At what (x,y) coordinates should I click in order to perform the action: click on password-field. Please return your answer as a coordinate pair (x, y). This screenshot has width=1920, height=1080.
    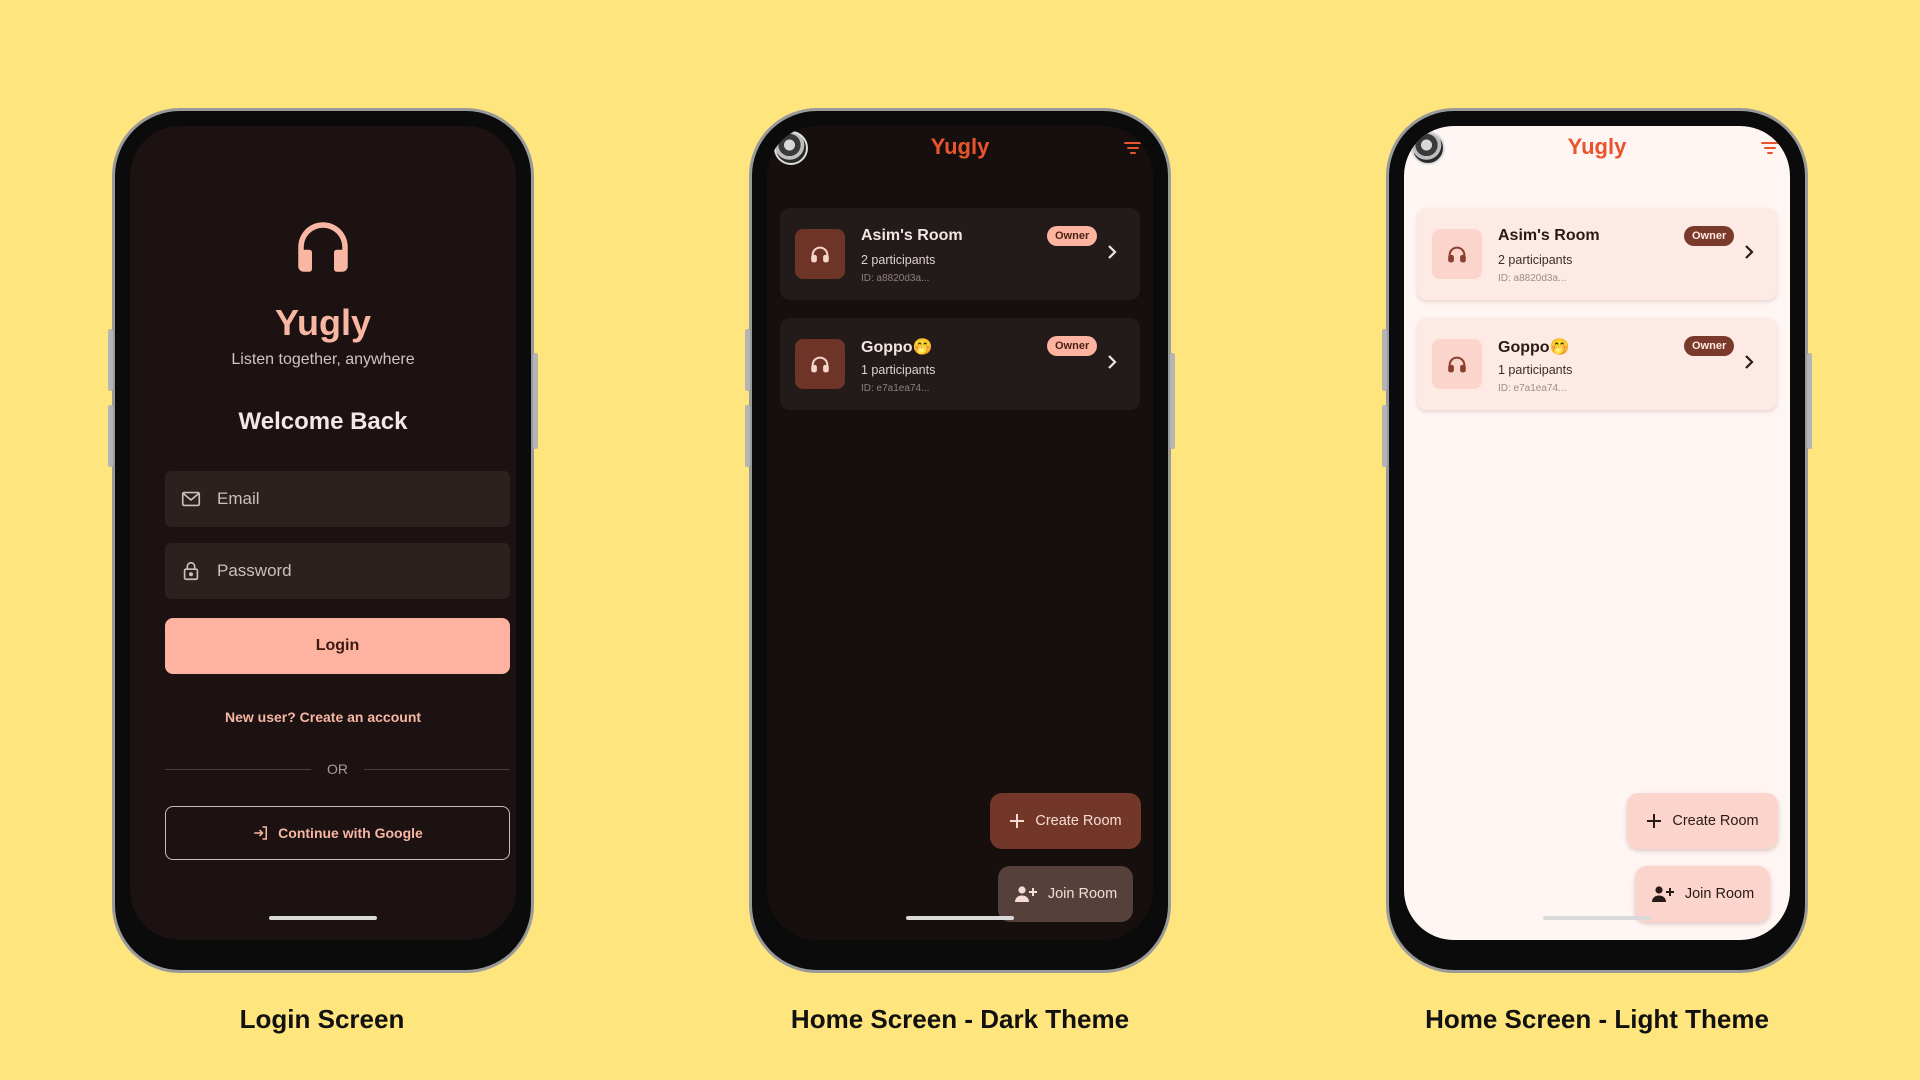
    Looking at the image, I should click on (337, 571).